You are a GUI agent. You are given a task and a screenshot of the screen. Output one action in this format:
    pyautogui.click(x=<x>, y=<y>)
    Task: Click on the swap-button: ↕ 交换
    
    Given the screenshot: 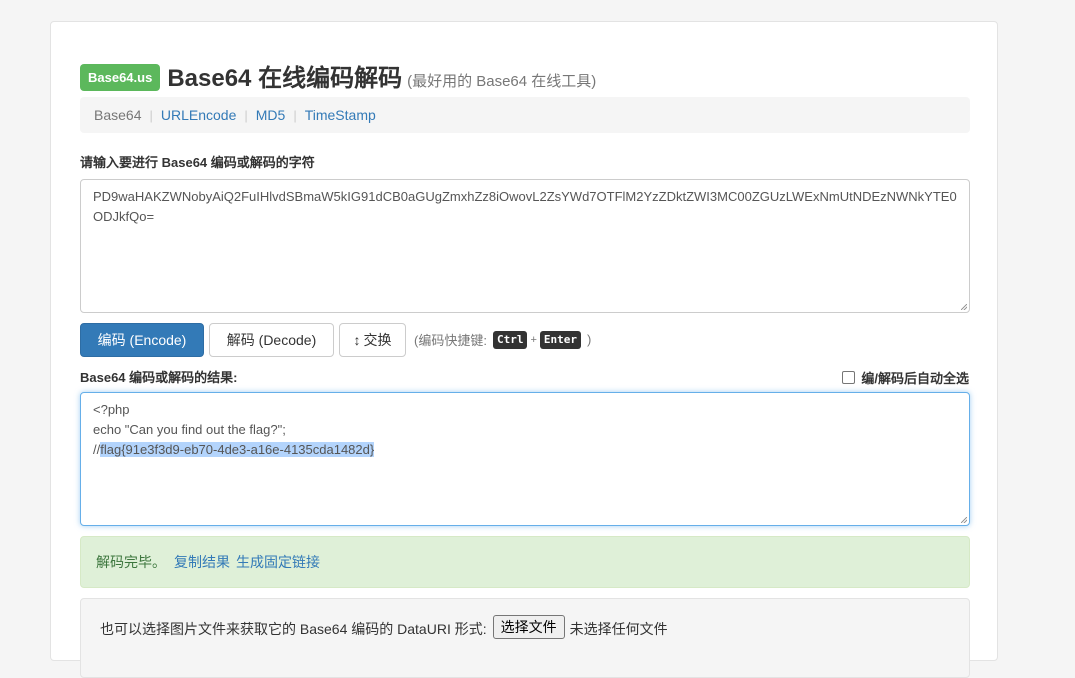 What is the action you would take?
    pyautogui.click(x=372, y=340)
    